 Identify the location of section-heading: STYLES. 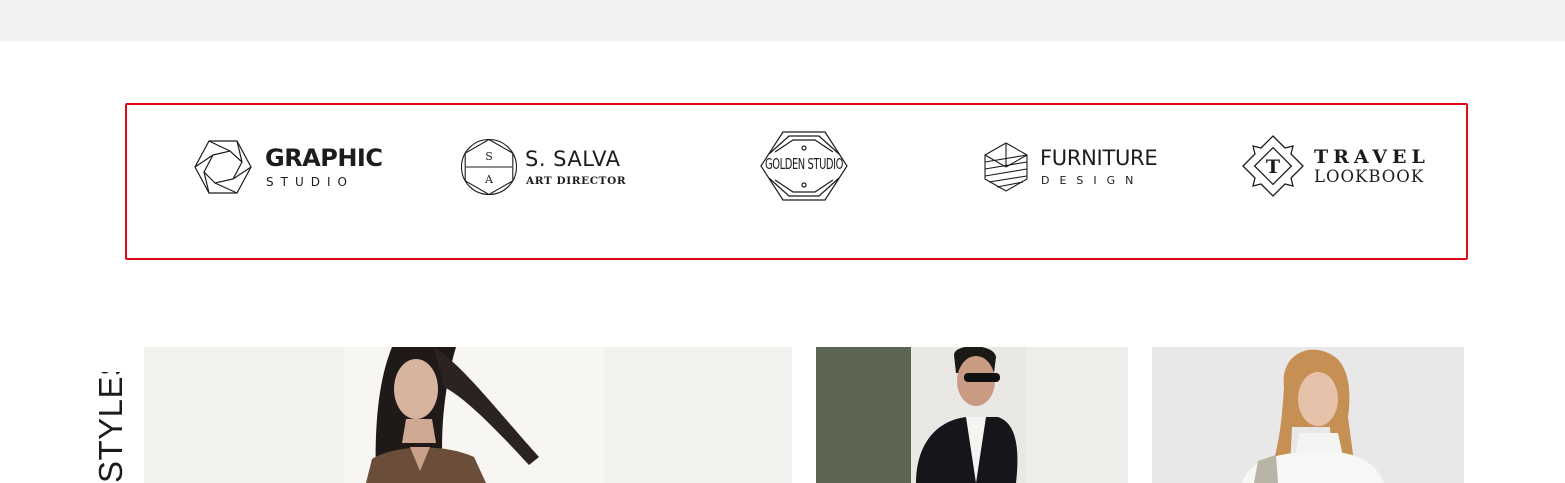
(111, 427).